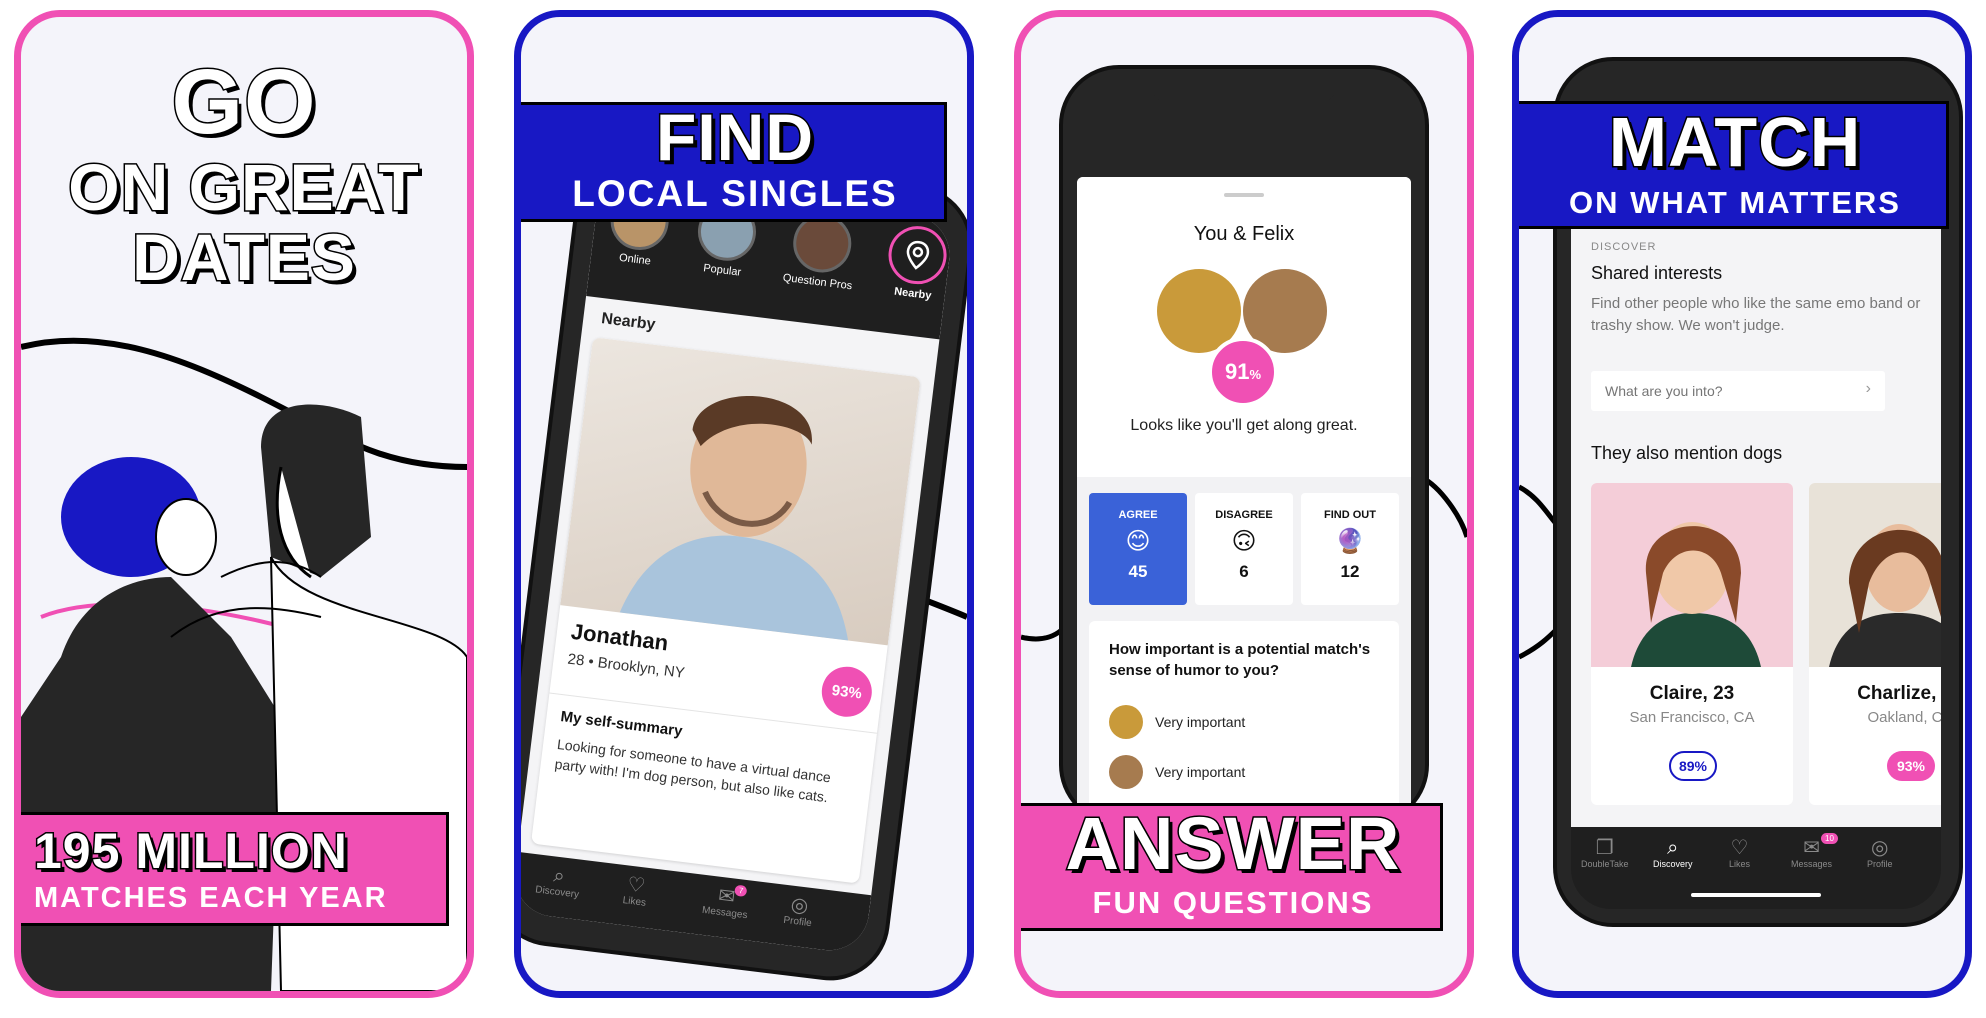  Describe the element at coordinates (1687, 453) in the screenshot. I see `list-title: They also mention dogs` at that location.